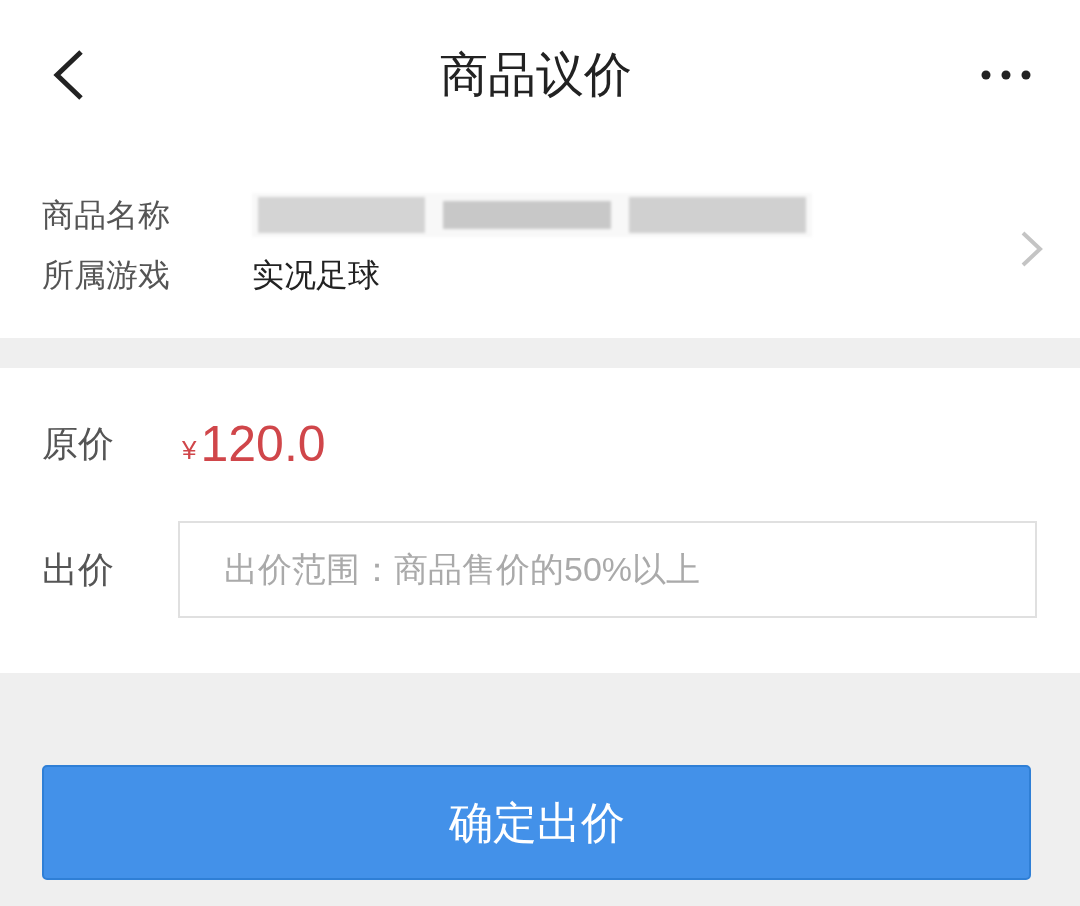 The width and height of the screenshot is (1080, 906). I want to click on offer-input-field: 出价范围：商品售价的50%以上, so click(607, 569).